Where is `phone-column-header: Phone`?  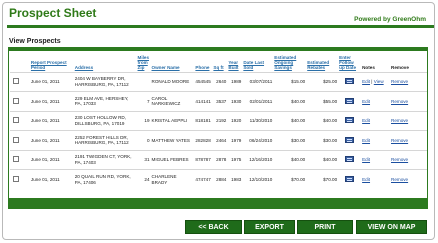
phone-column-header: Phone is located at coordinates (203, 63).